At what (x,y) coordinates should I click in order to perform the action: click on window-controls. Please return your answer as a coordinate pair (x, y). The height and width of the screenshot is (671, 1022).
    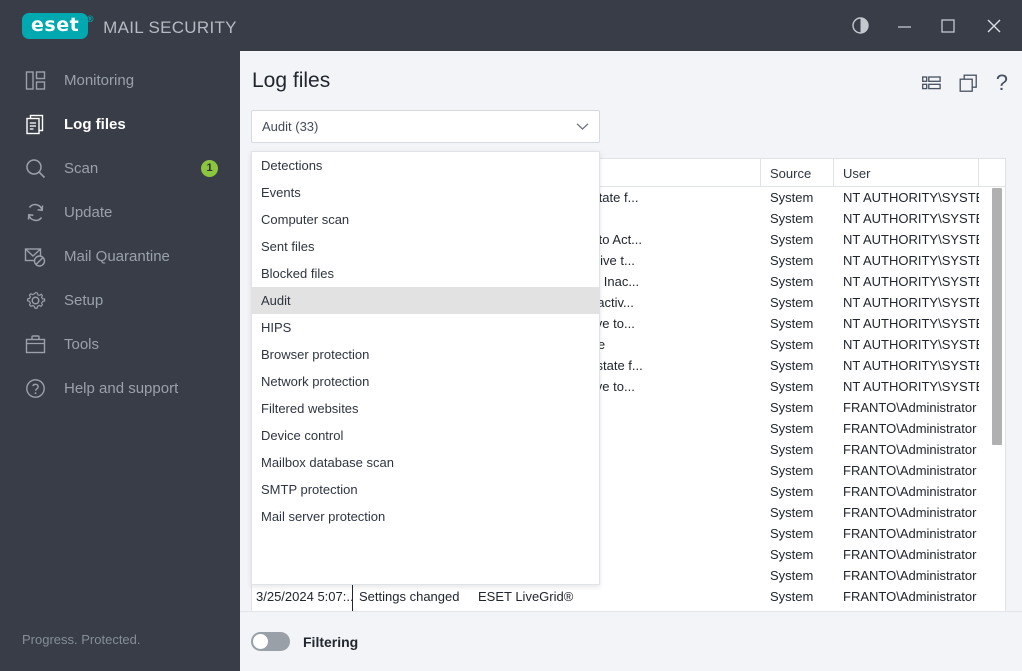
    Looking at the image, I should click on (930, 25).